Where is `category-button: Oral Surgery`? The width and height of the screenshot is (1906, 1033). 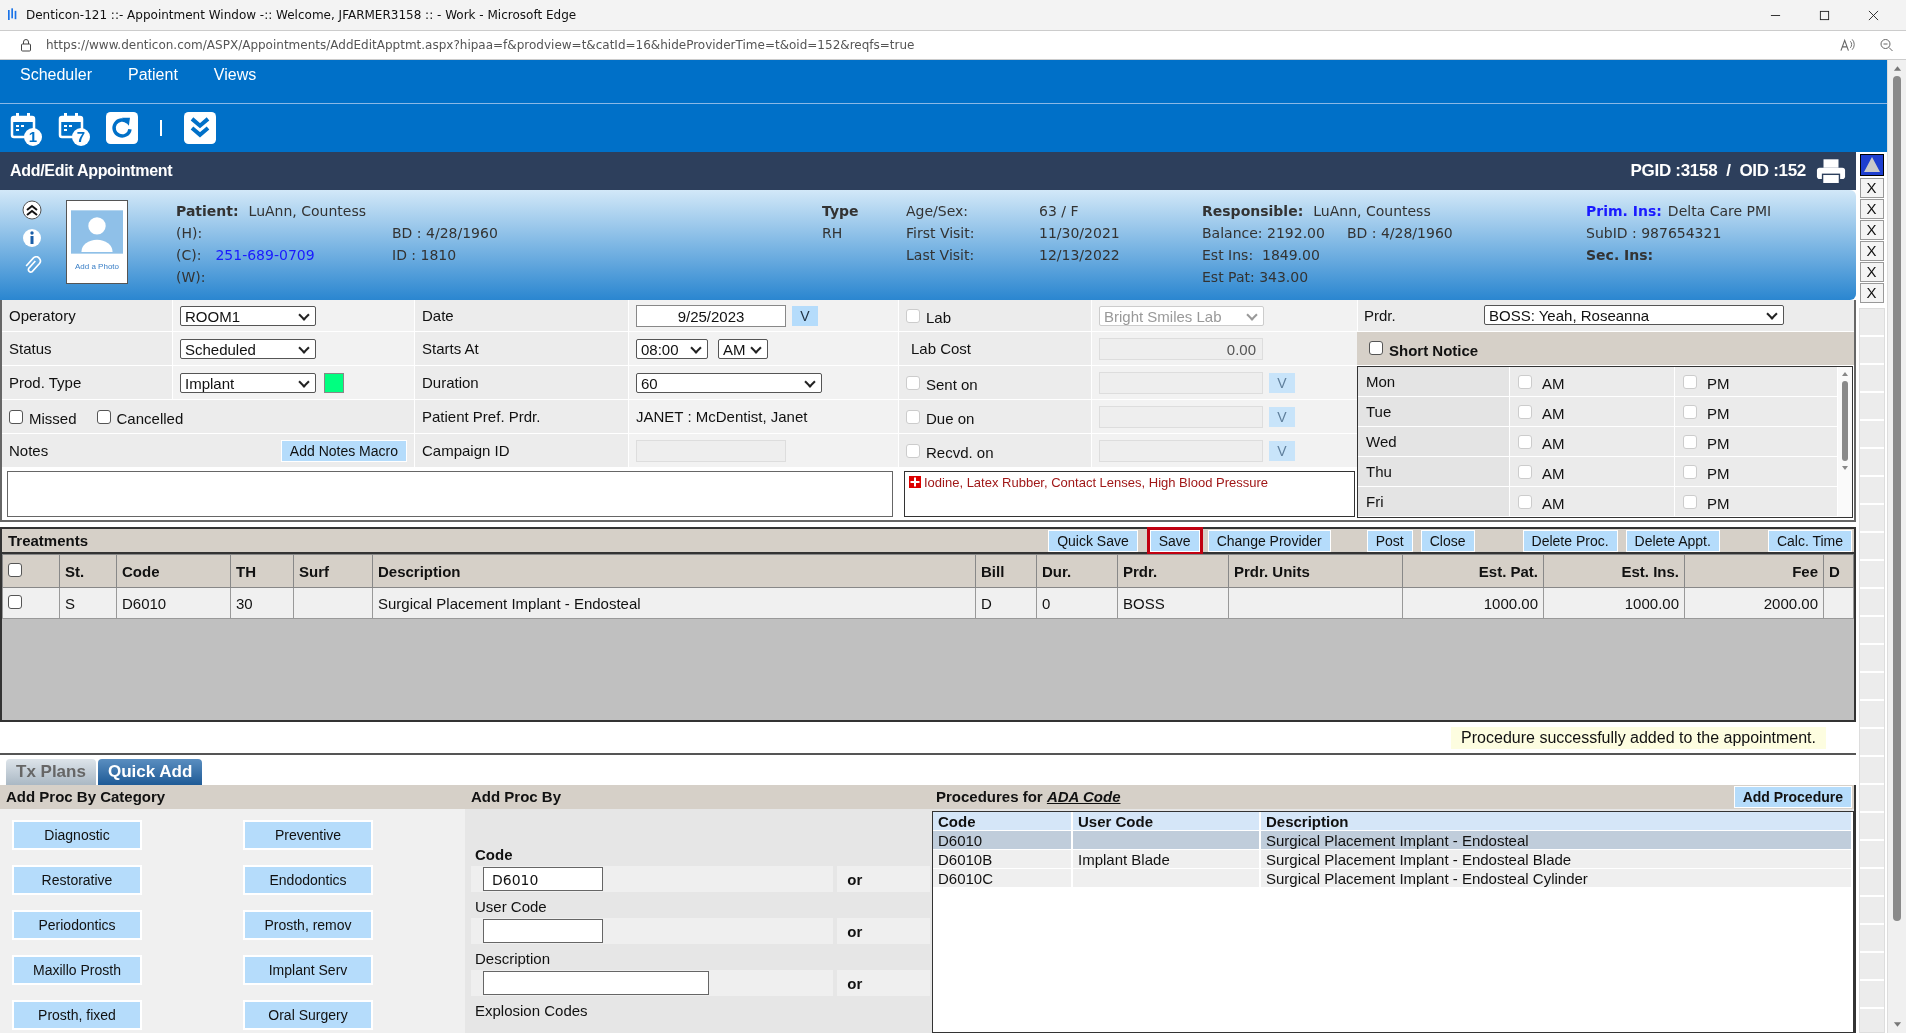 category-button: Oral Surgery is located at coordinates (308, 1015).